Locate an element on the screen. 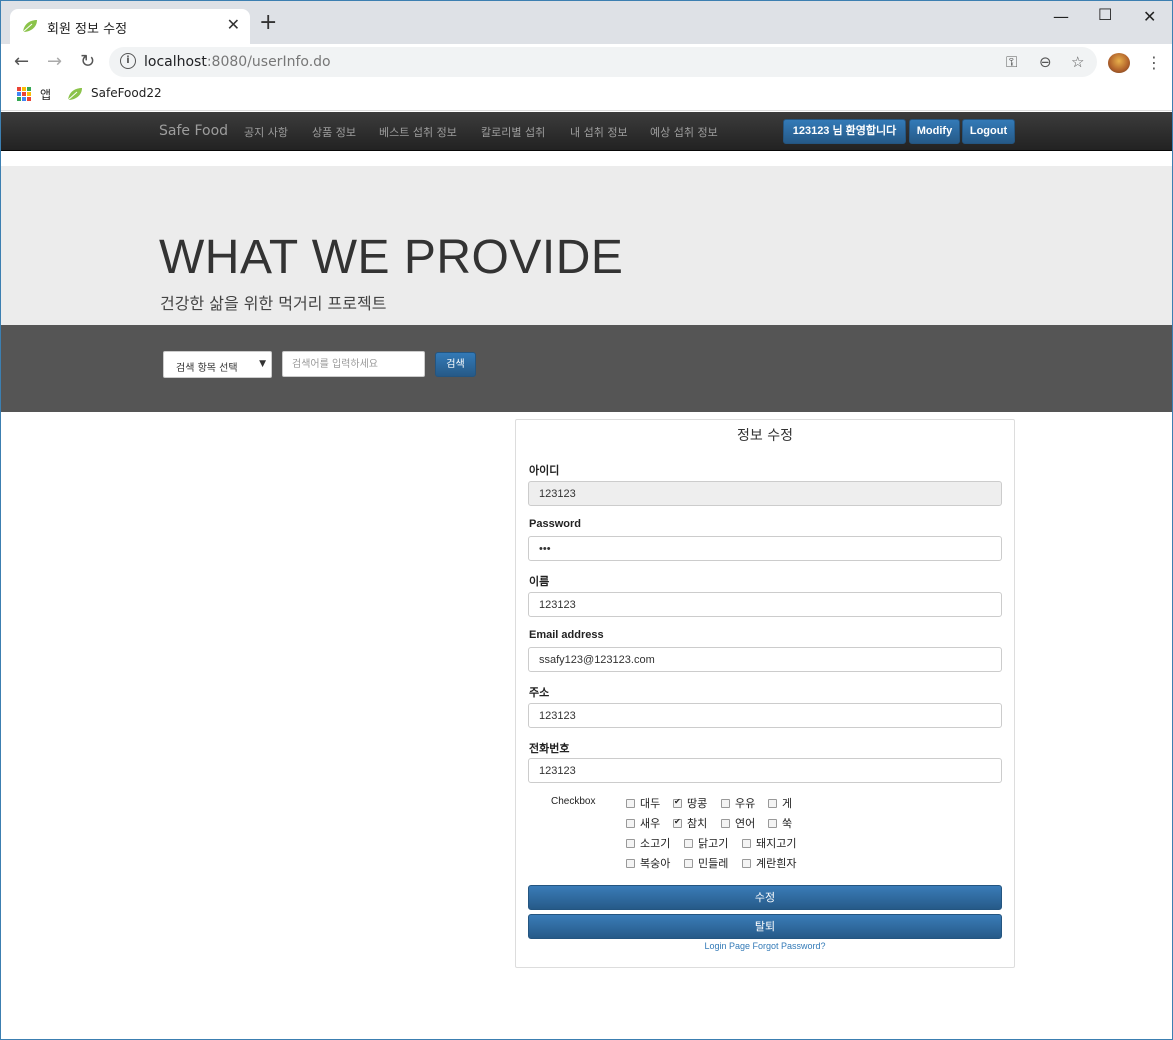 Image resolution: width=1173 pixels, height=1040 pixels. email-field is located at coordinates (765, 659).